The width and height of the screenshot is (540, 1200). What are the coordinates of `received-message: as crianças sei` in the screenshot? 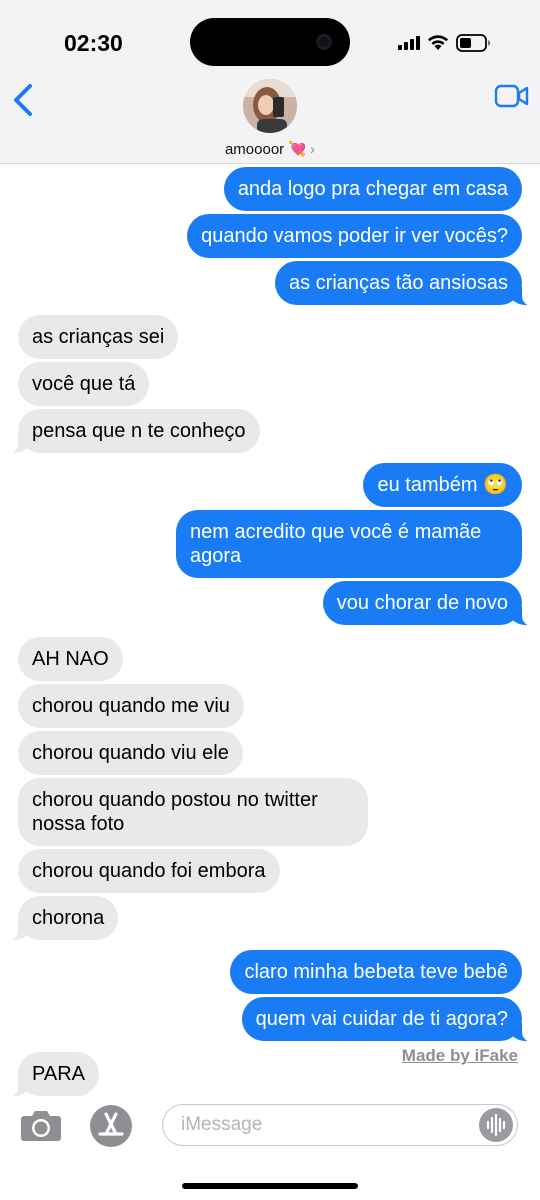 It's located at (98, 337).